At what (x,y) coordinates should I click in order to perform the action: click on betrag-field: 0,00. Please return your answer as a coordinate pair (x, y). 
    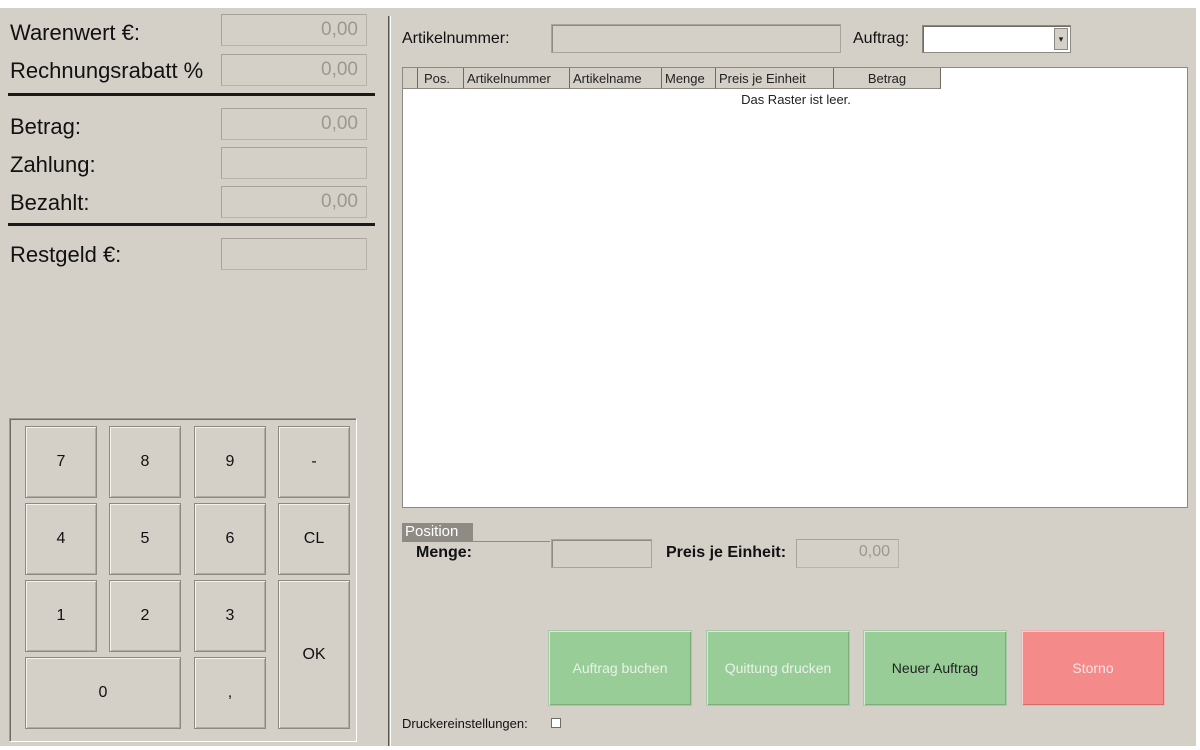
    Looking at the image, I should click on (294, 124).